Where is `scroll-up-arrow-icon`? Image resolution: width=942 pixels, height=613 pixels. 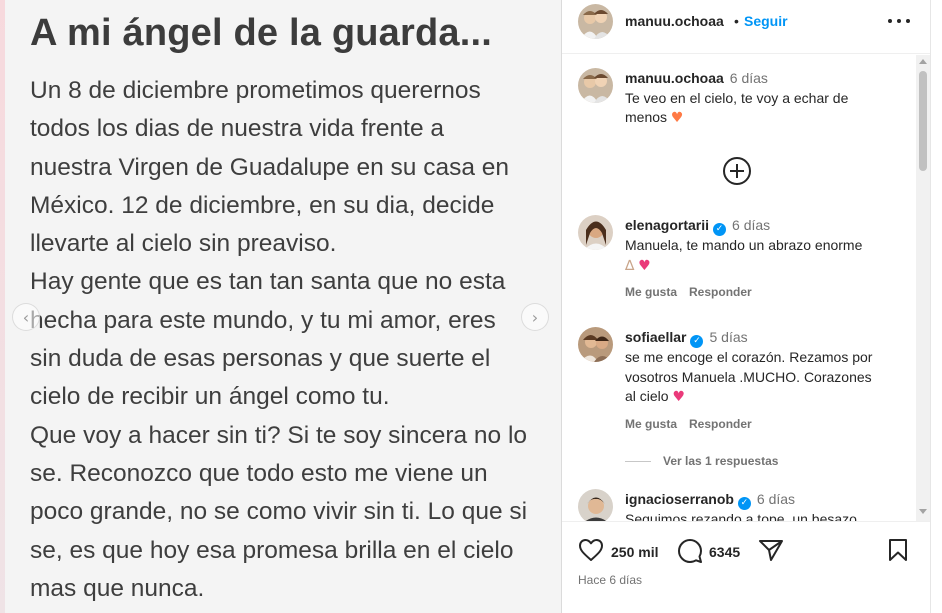
scroll-up-arrow-icon is located at coordinates (923, 61).